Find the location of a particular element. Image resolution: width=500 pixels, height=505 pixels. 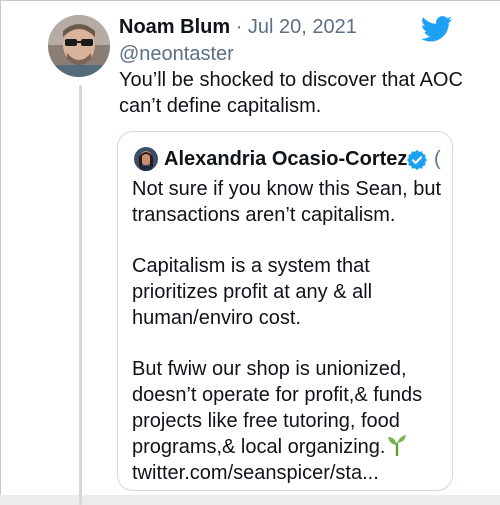

quoted-text-line: doesn’t operate for profit,& funds is located at coordinates (277, 395).